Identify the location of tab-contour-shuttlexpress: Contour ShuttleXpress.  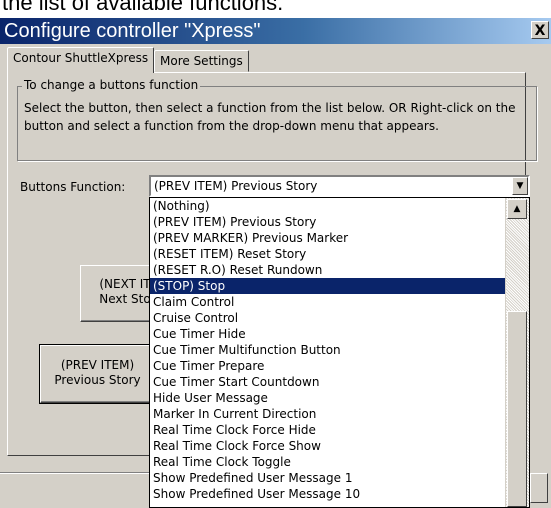
(81, 60).